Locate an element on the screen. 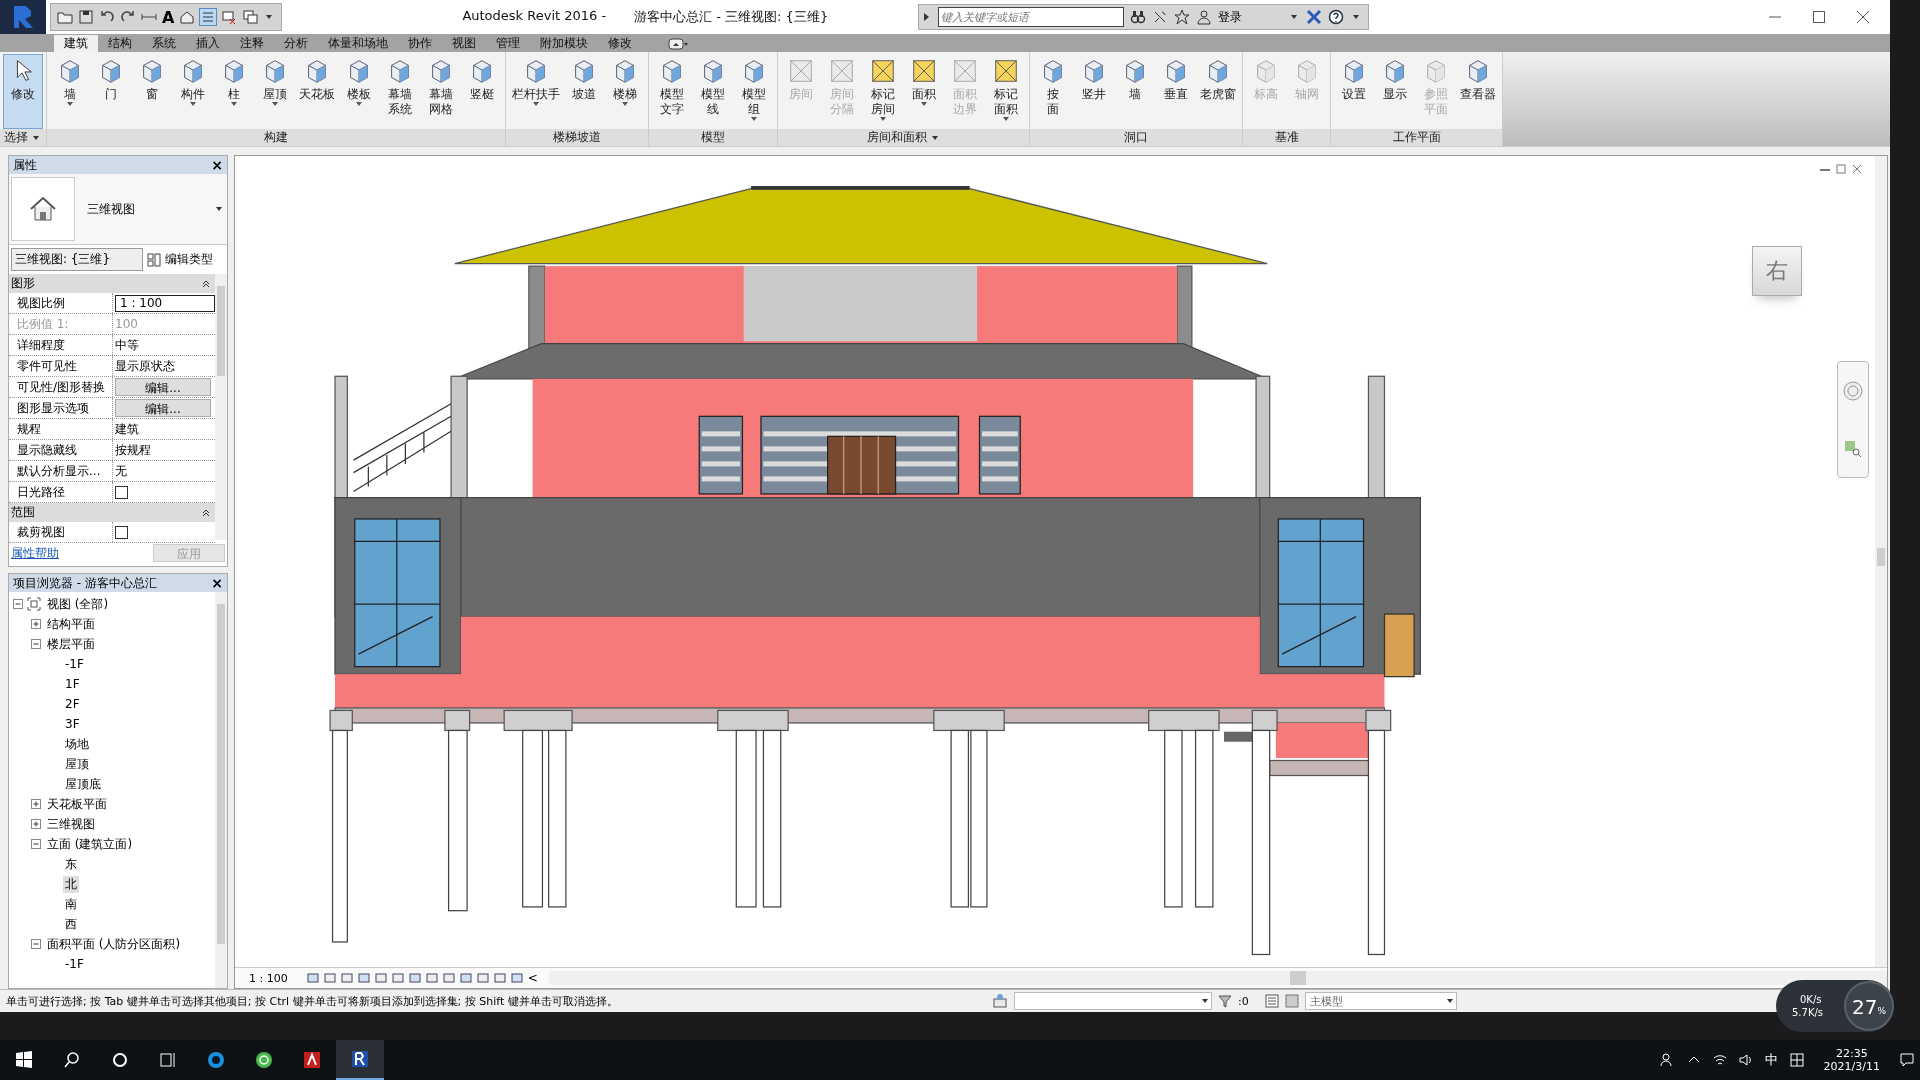  ribbon-tool-button: 窗 is located at coordinates (152, 91).